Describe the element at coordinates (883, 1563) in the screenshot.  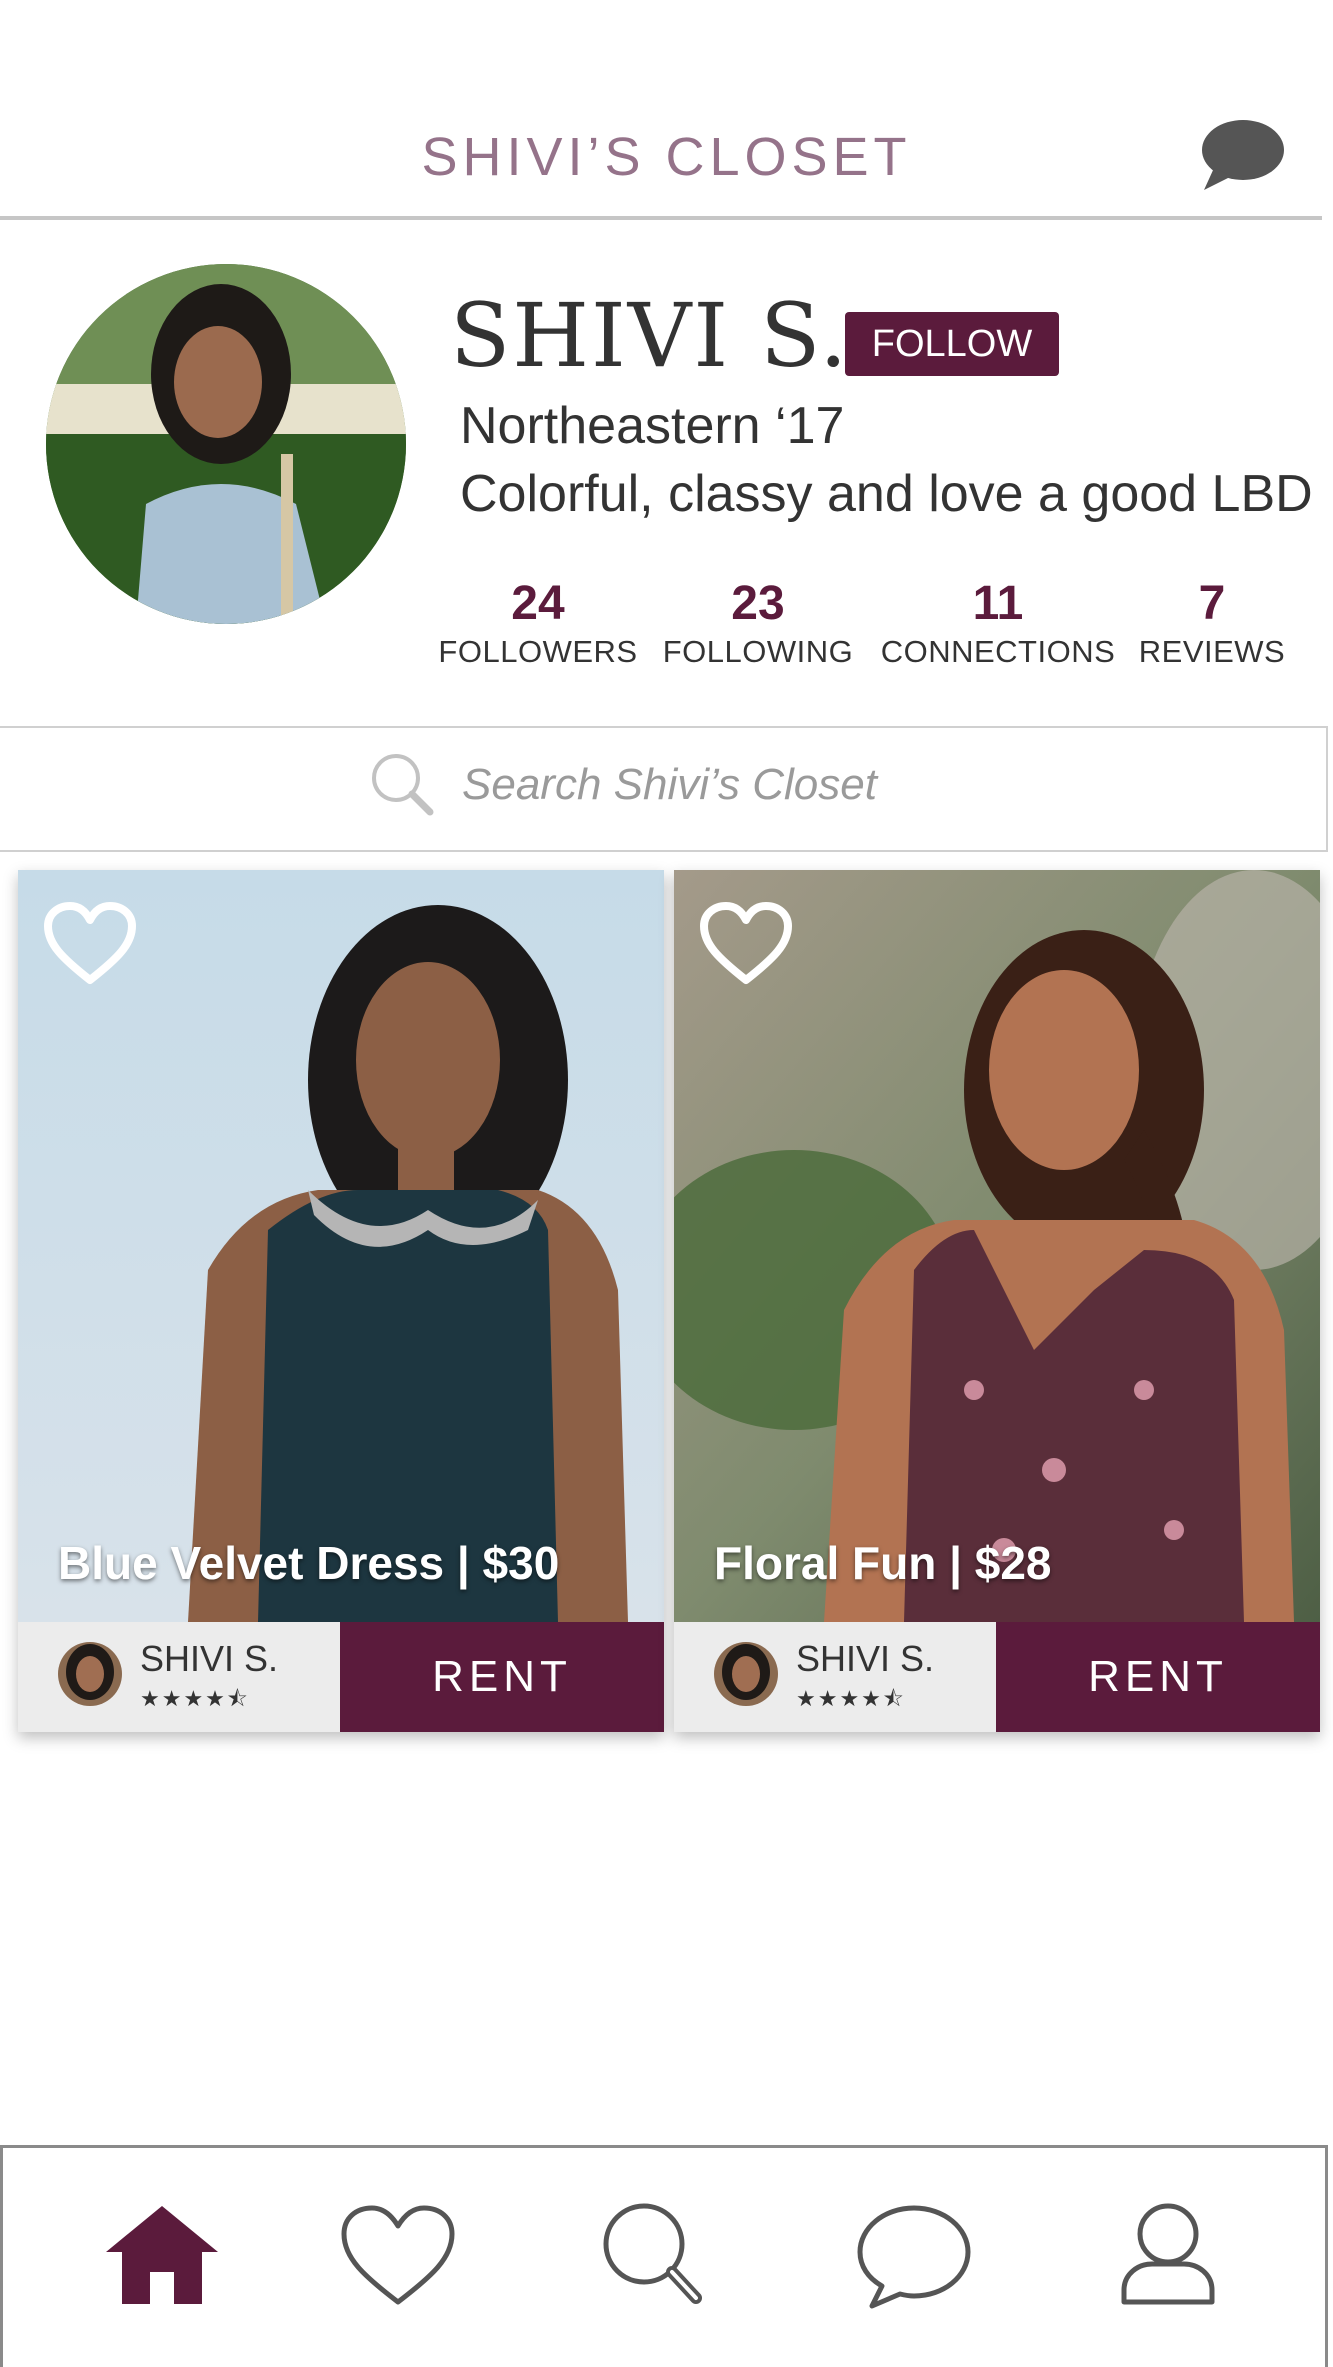
I see `listing-title: Floral Fun | $28` at that location.